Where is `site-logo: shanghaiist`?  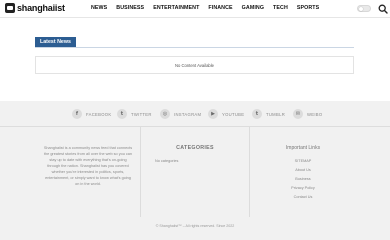
site-logo: shanghaiist is located at coordinates (35, 8).